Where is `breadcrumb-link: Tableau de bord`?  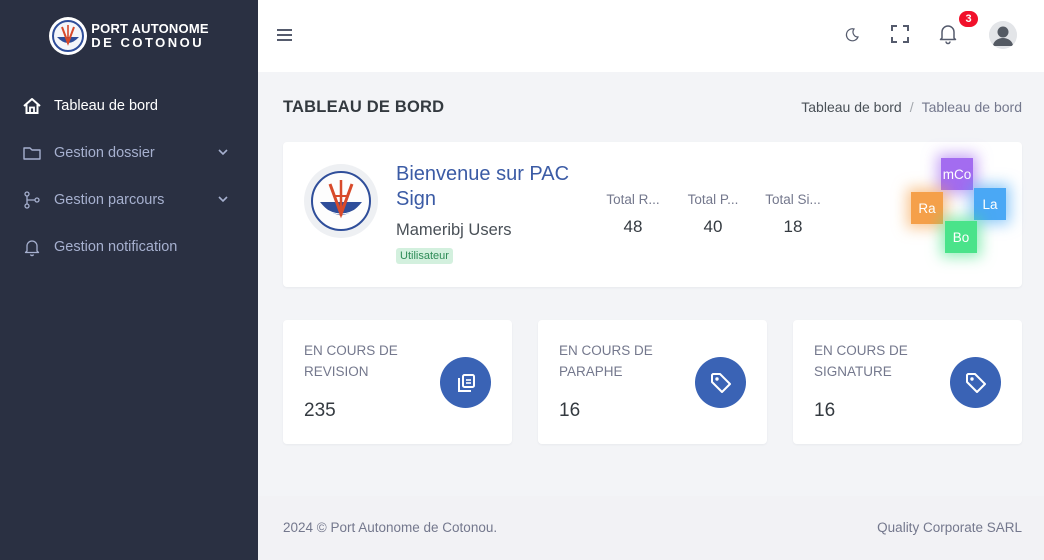 breadcrumb-link: Tableau de bord is located at coordinates (851, 107).